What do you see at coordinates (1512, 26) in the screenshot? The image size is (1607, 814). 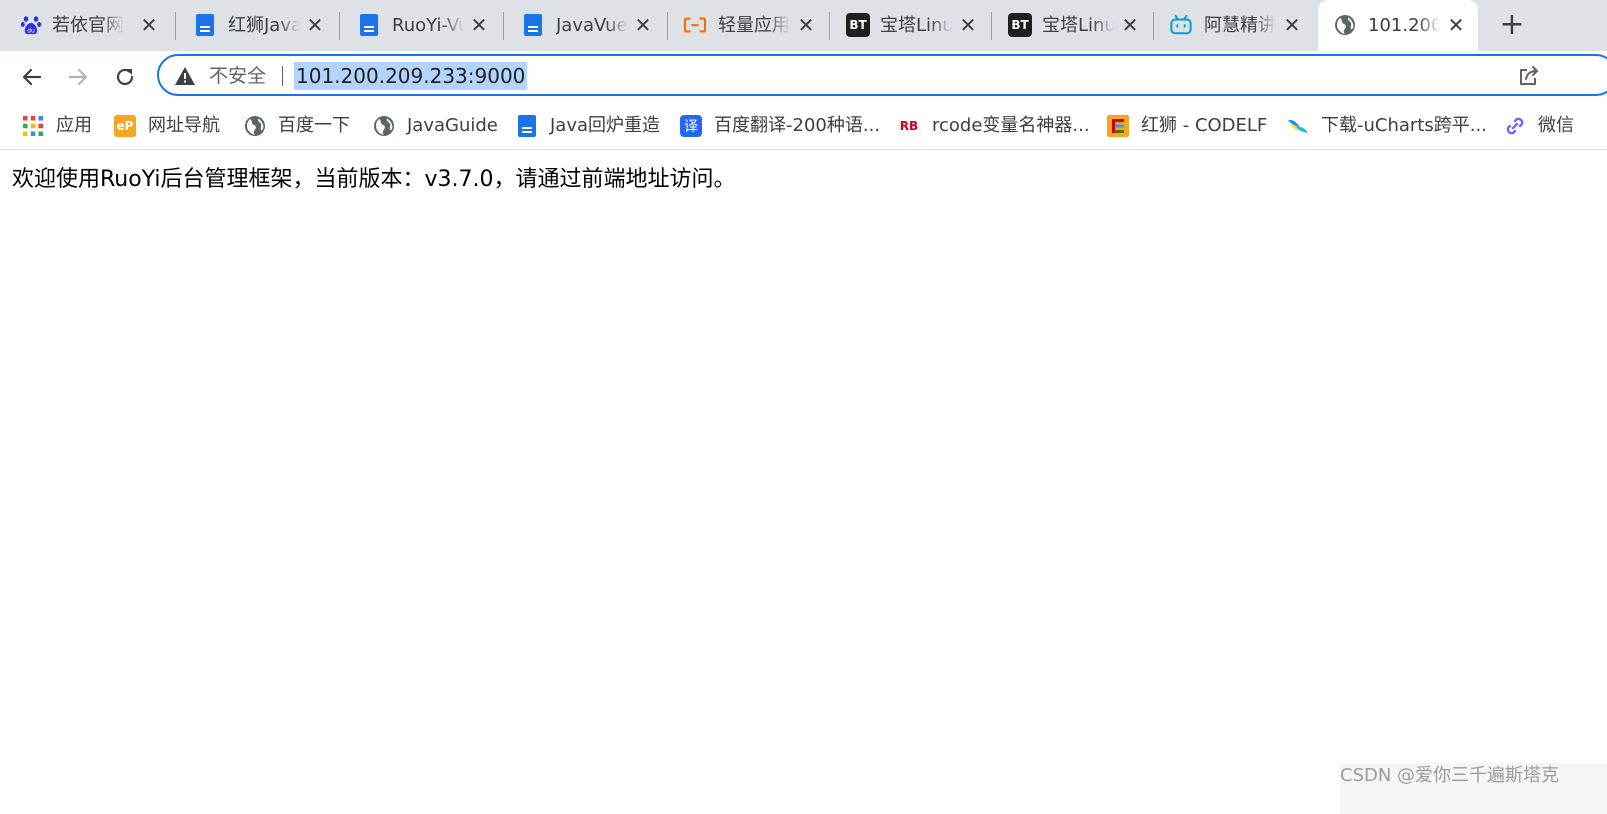 I see `new-tab-button: +` at bounding box center [1512, 26].